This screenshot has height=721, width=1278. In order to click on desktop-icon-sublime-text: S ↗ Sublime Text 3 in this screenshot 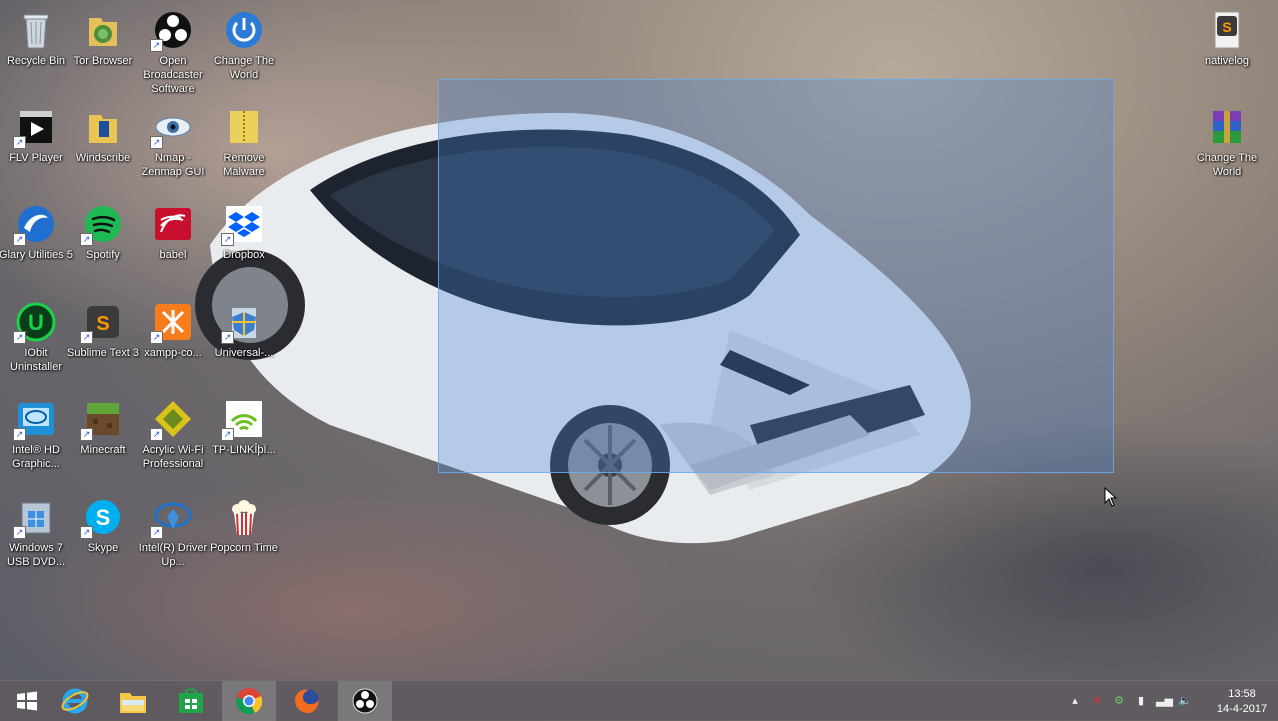, I will do `click(103, 329)`.